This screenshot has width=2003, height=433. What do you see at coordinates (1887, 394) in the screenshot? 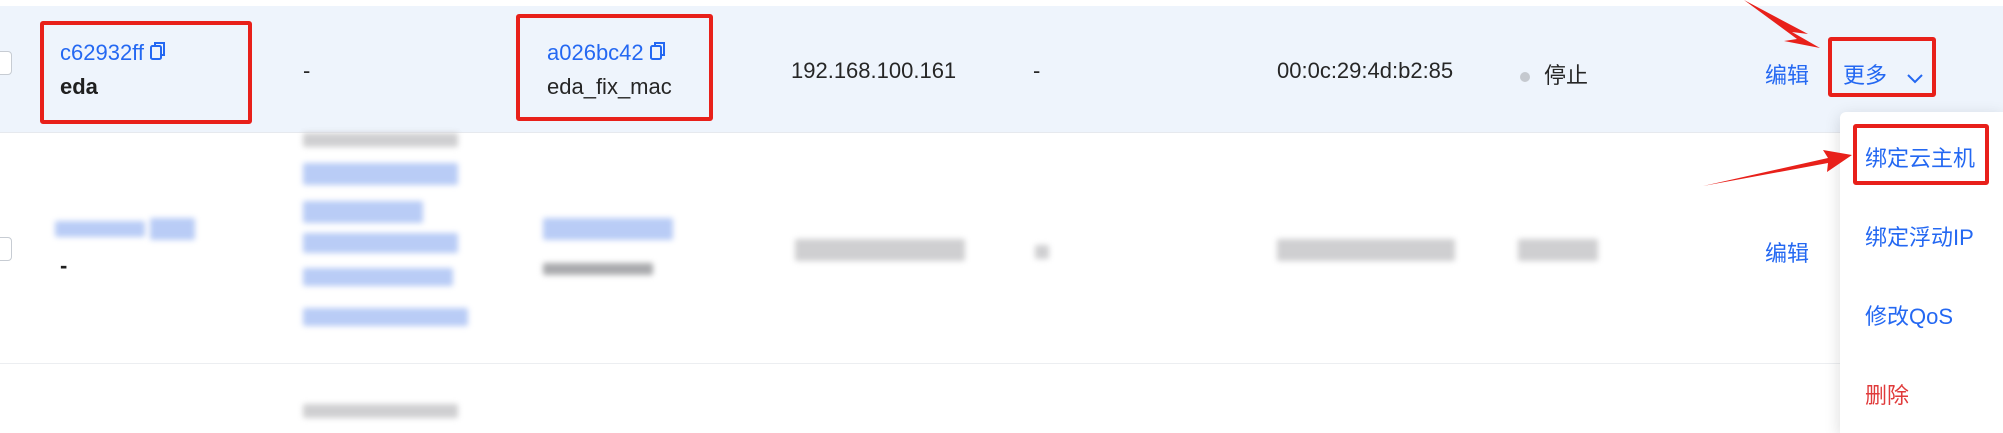
I see `menu-item-delete: 删除` at bounding box center [1887, 394].